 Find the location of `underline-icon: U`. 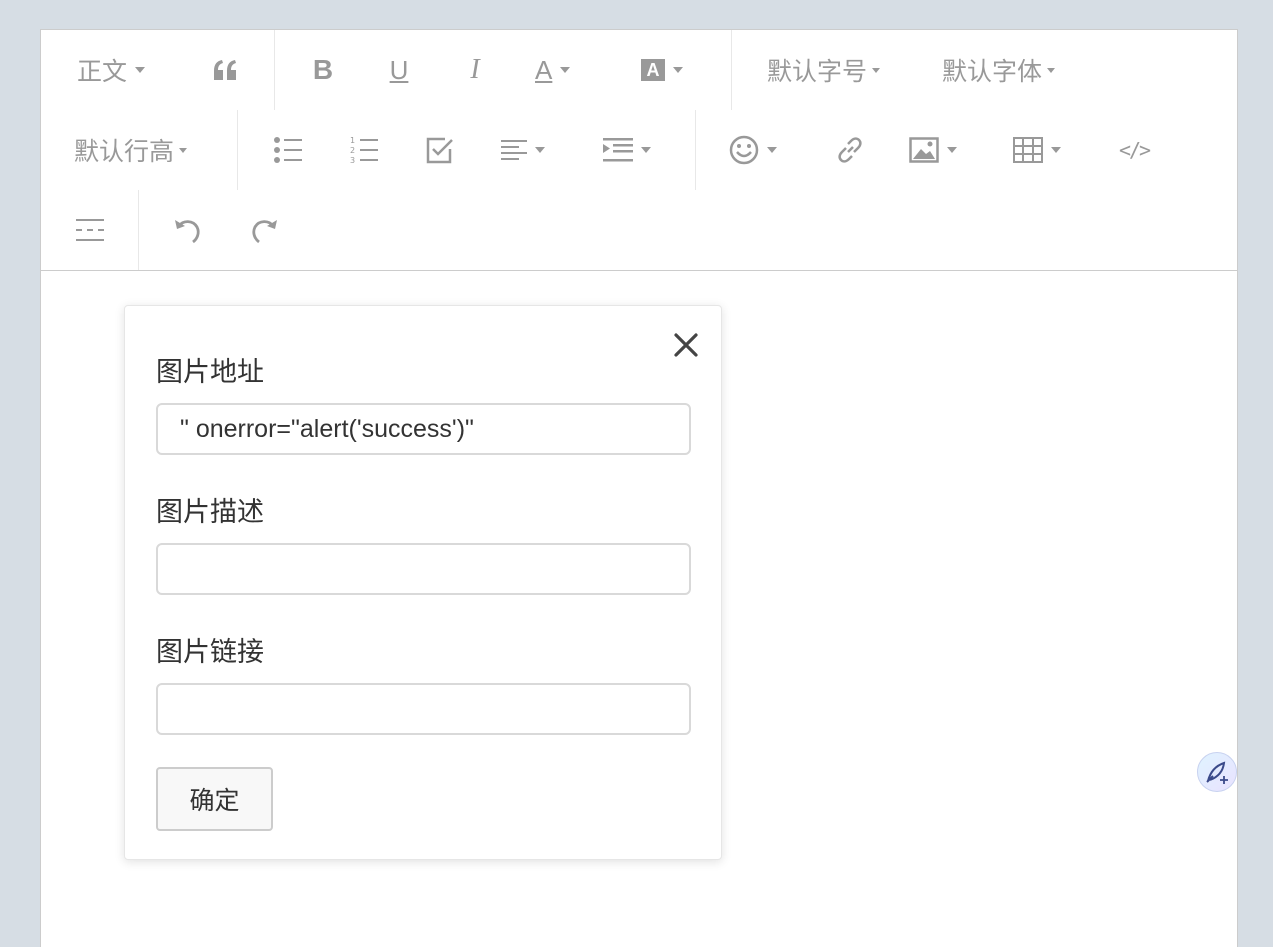

underline-icon: U is located at coordinates (399, 69).